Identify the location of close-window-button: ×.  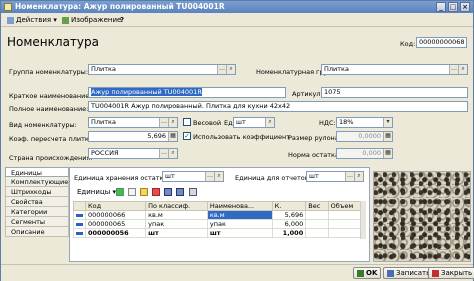
(465, 7).